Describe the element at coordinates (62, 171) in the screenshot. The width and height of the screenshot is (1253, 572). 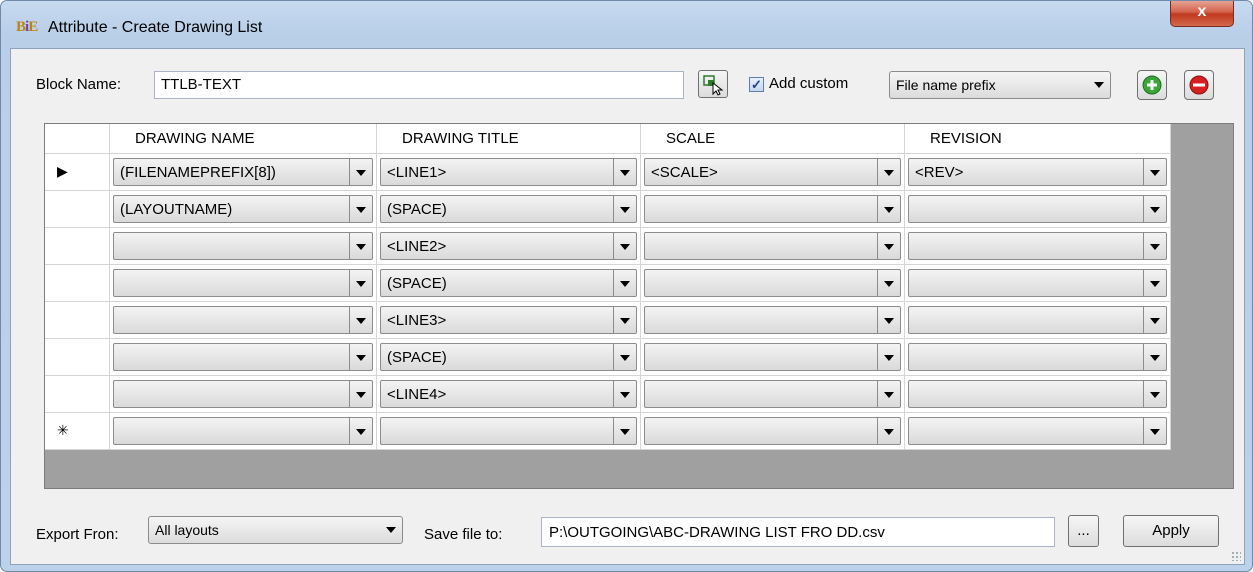
I see `current-row-arrow-icon: ▶` at that location.